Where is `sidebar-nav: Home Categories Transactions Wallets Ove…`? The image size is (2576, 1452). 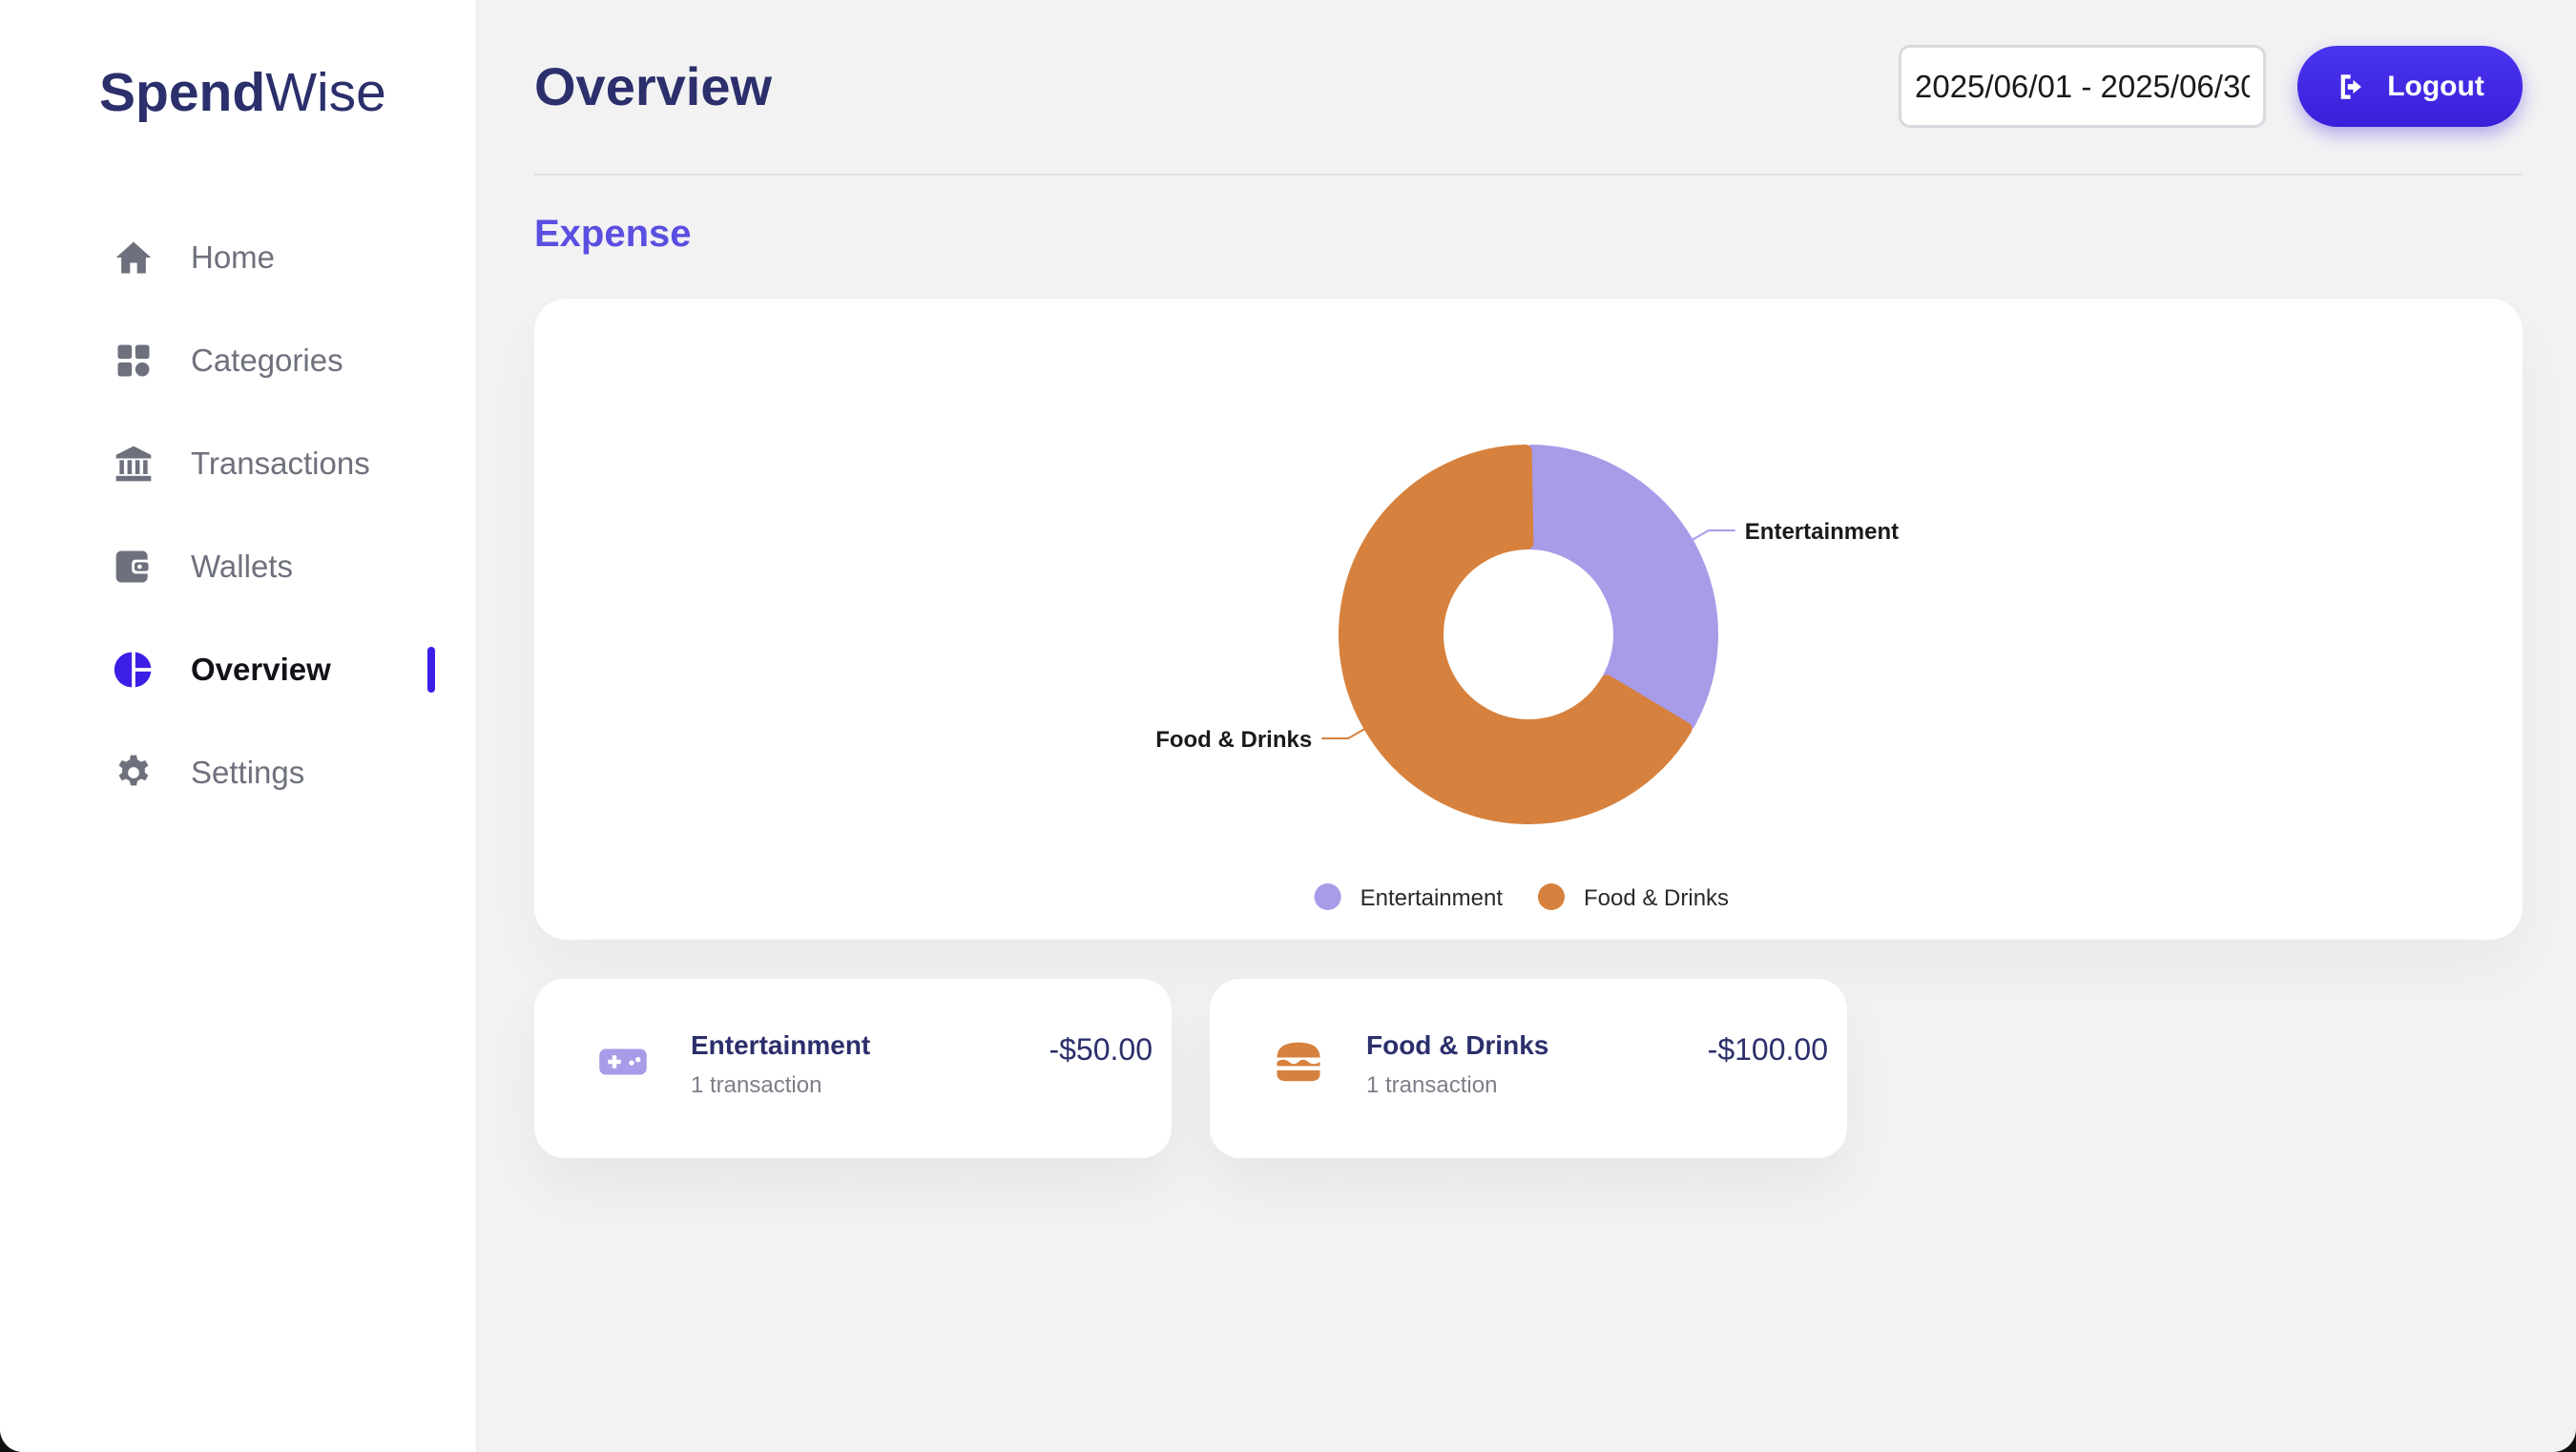 sidebar-nav: Home Categories Transactions Wallets Ove… is located at coordinates (238, 515).